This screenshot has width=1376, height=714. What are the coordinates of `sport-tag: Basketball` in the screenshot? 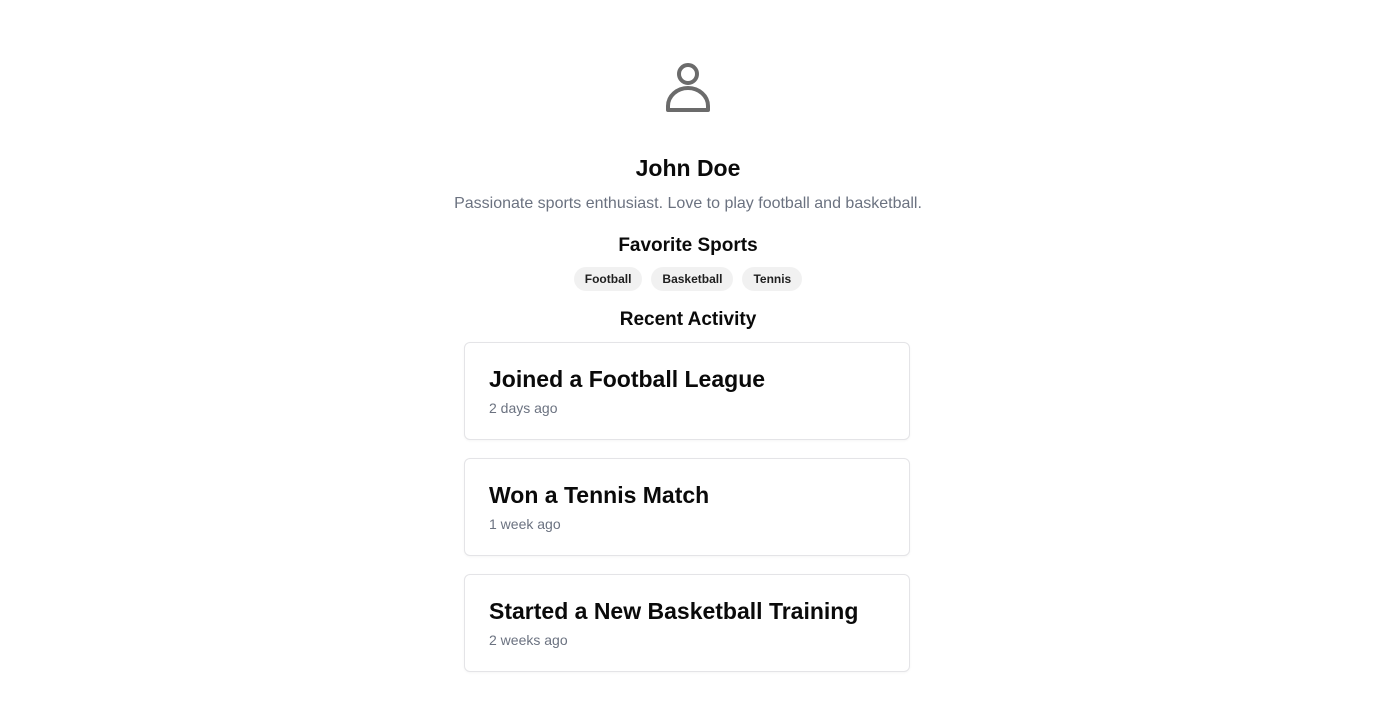 It's located at (692, 279).